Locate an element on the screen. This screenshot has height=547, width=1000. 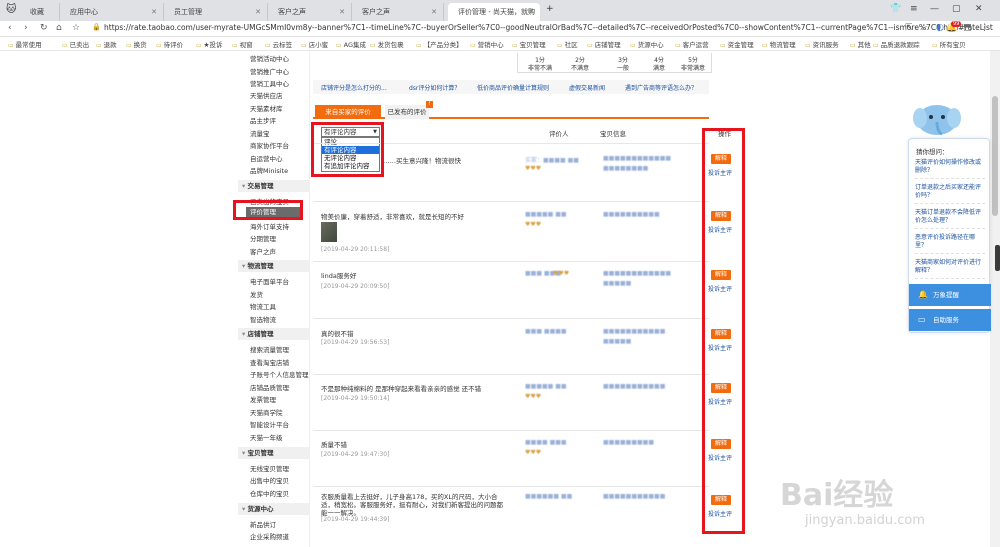
tab-review-management: 评价管理 - 尚天猫，就购 ✕ is located at coordinates (494, 12).